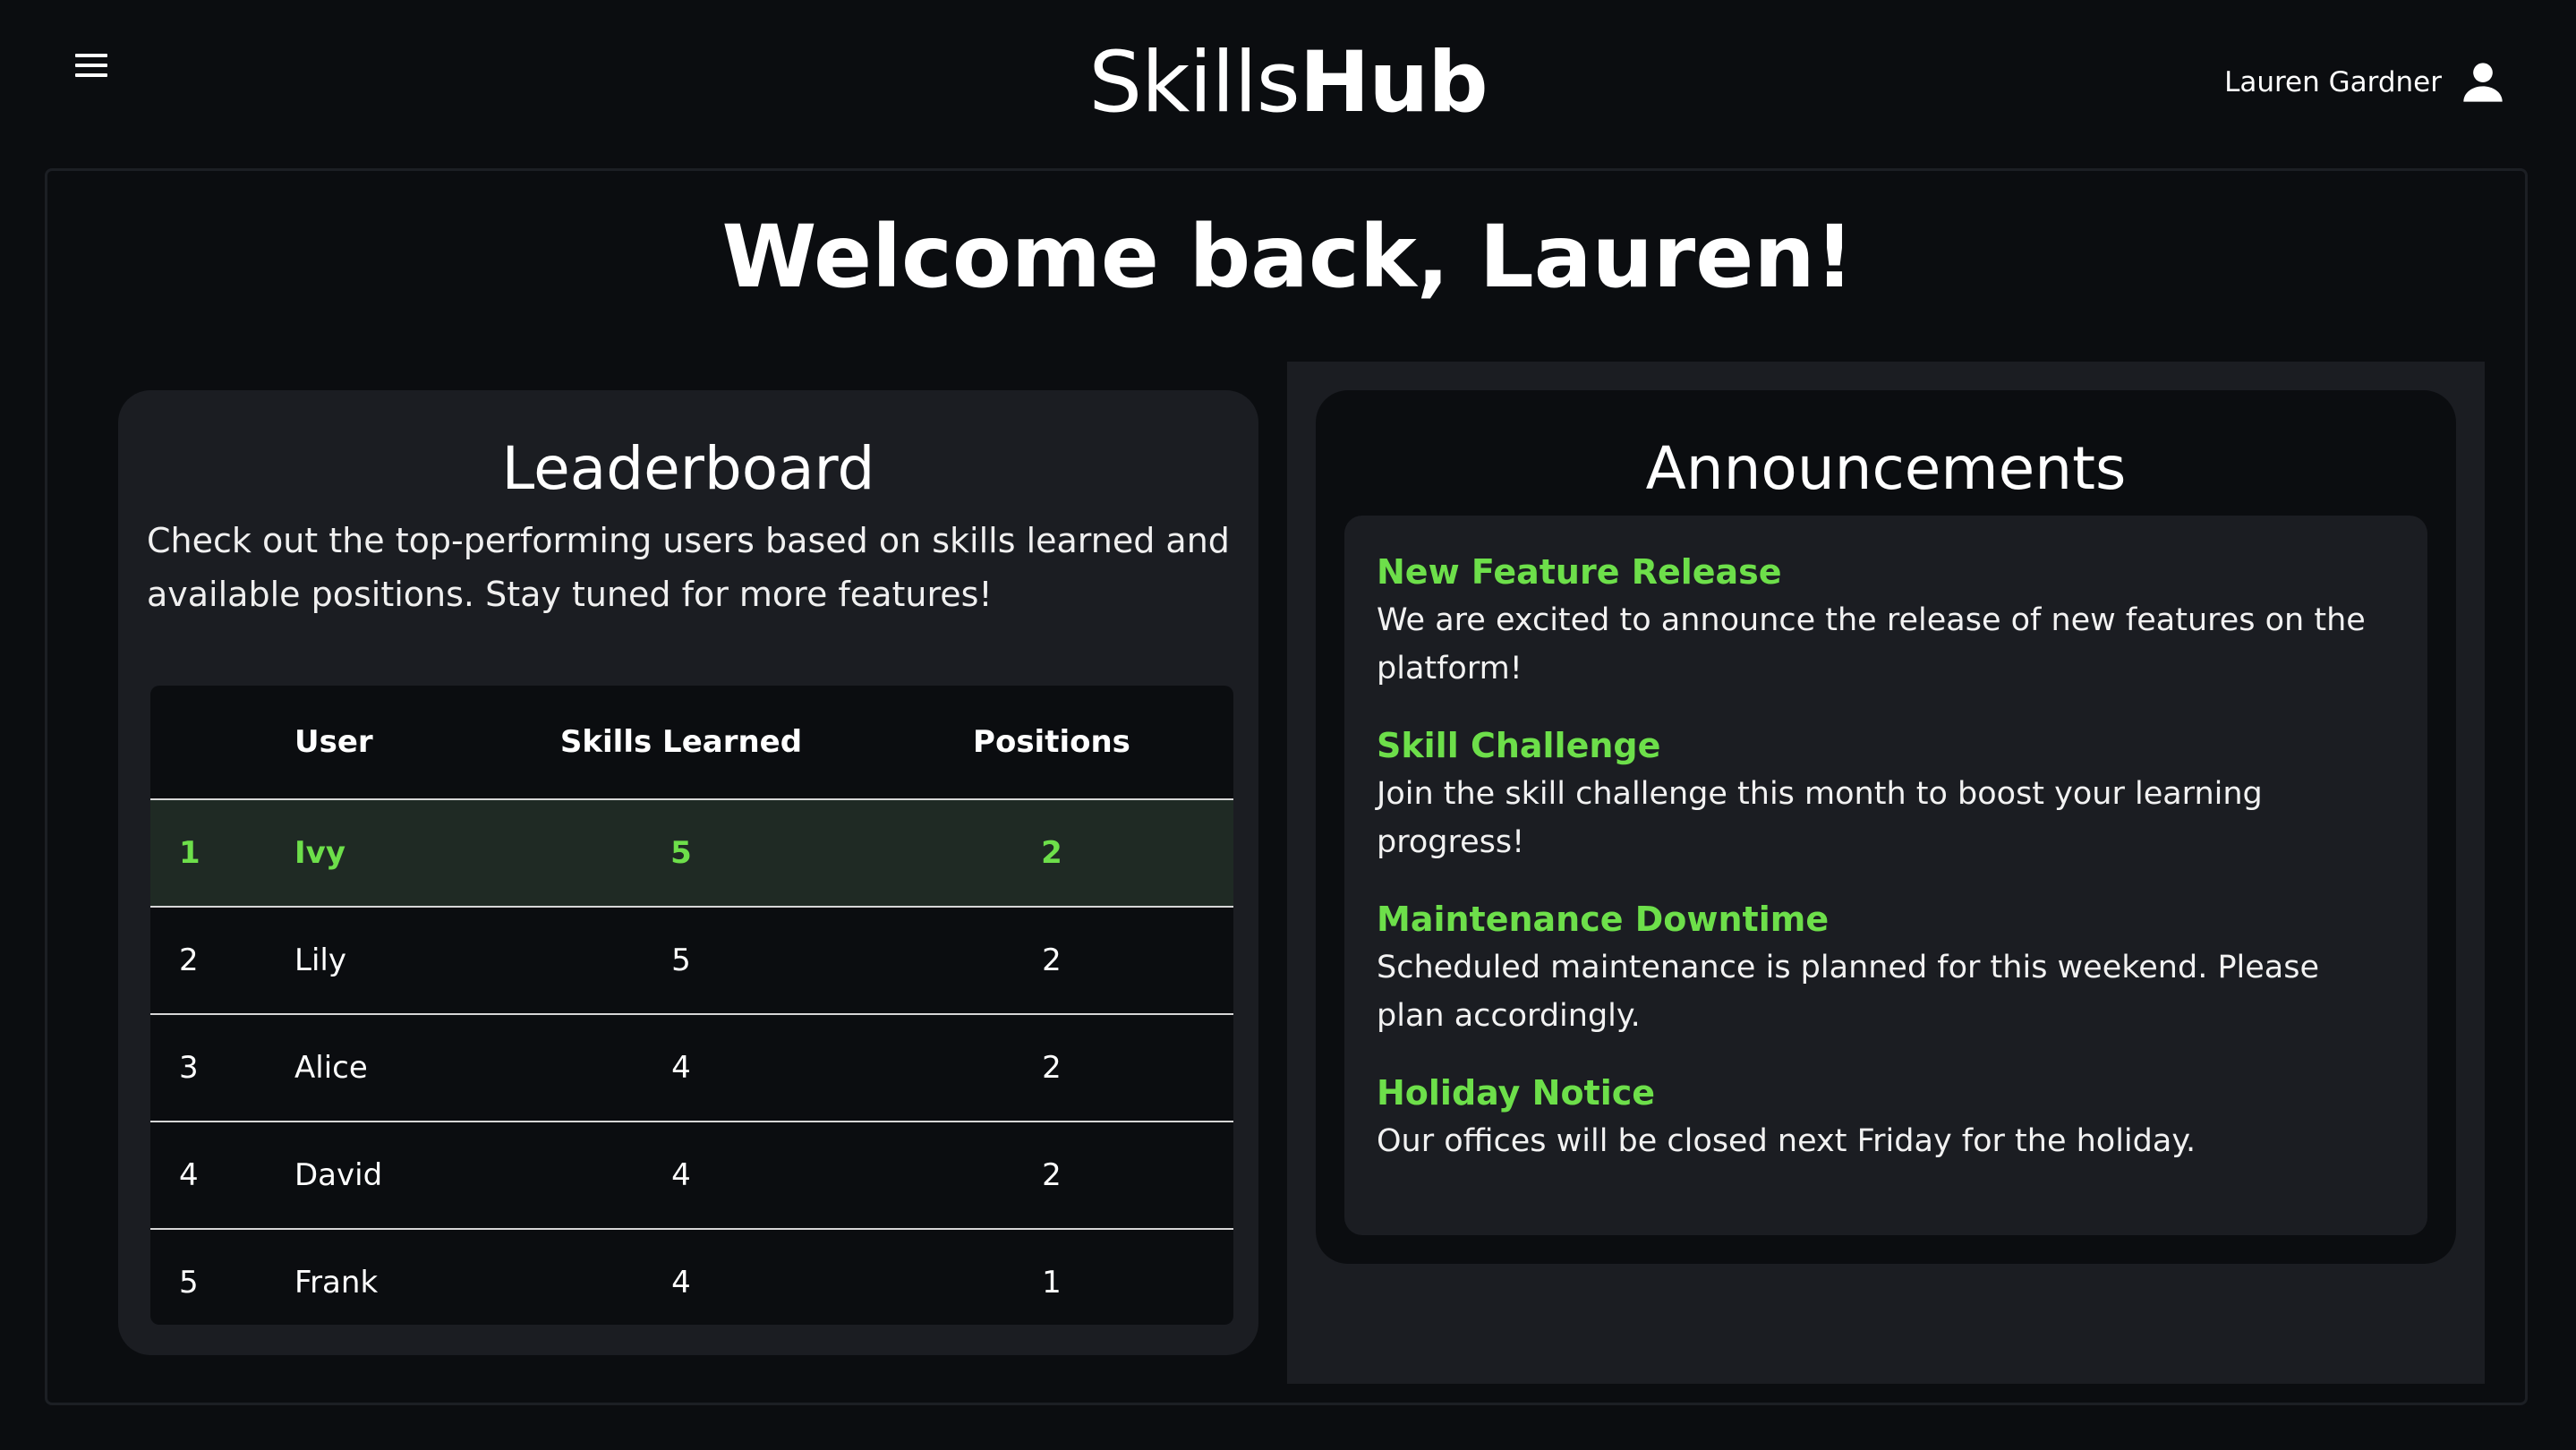 The width and height of the screenshot is (2576, 1450). I want to click on column-header-positions: Positions, so click(1051, 743).